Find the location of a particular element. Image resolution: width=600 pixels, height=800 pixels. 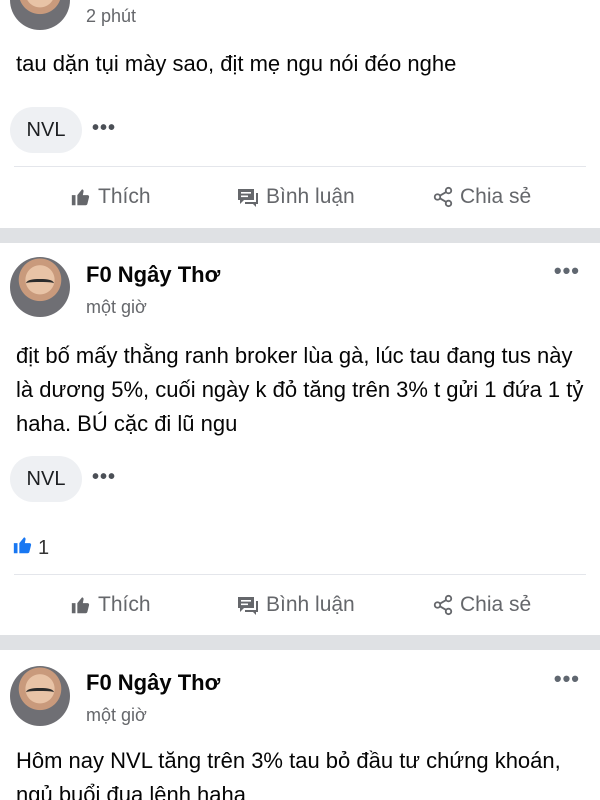

reaction-summary: 1 is located at coordinates (30, 548).